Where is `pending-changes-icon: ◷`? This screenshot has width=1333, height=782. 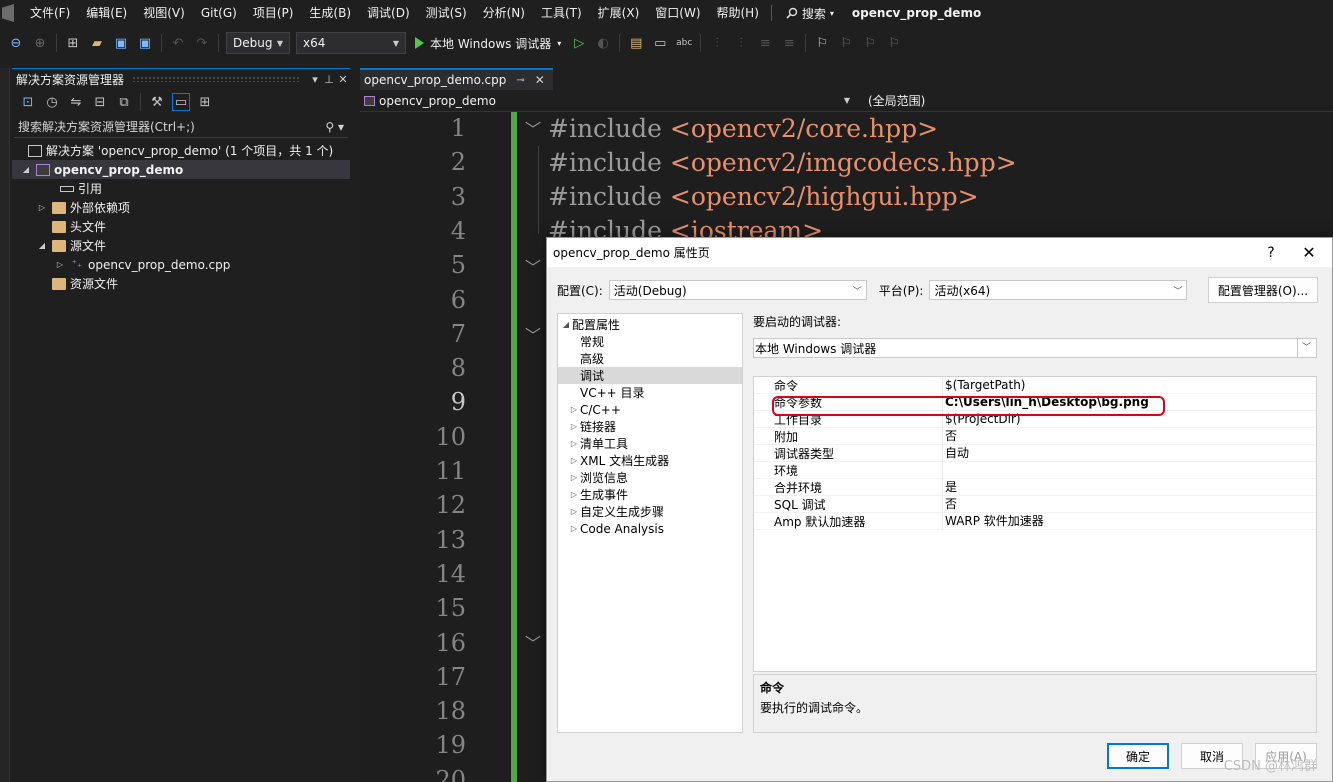 pending-changes-icon: ◷ is located at coordinates (52, 102).